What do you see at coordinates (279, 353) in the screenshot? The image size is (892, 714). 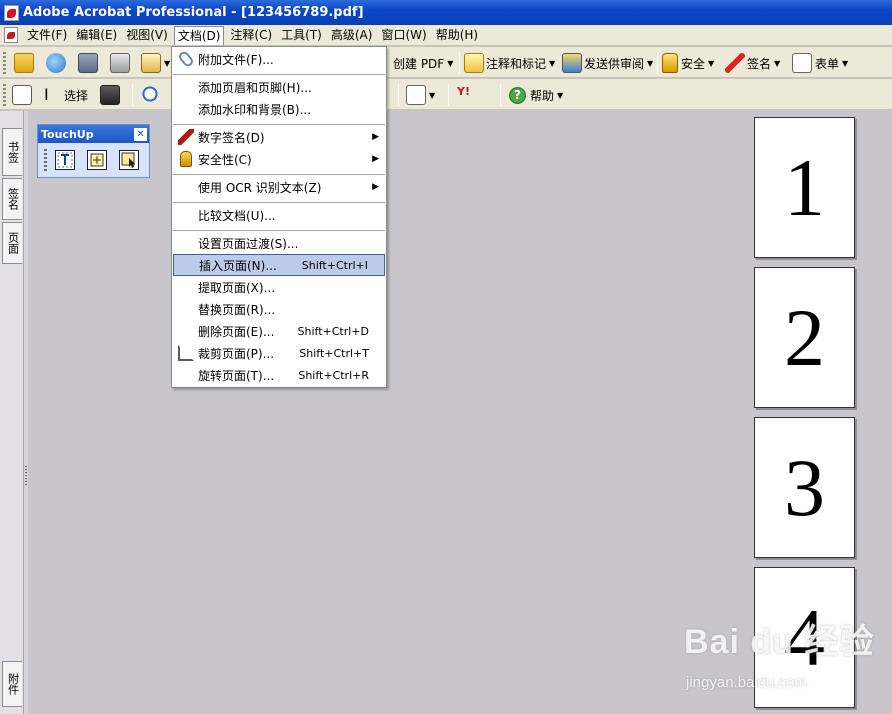 I see `menu-item-crop-pages: 裁剪页面(P)... Shift+Ctrl+T` at bounding box center [279, 353].